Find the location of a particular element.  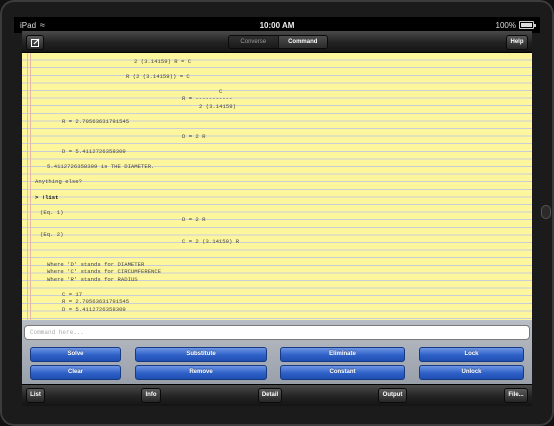

note-line: 2 (3.14159) R = C is located at coordinates (163, 61).